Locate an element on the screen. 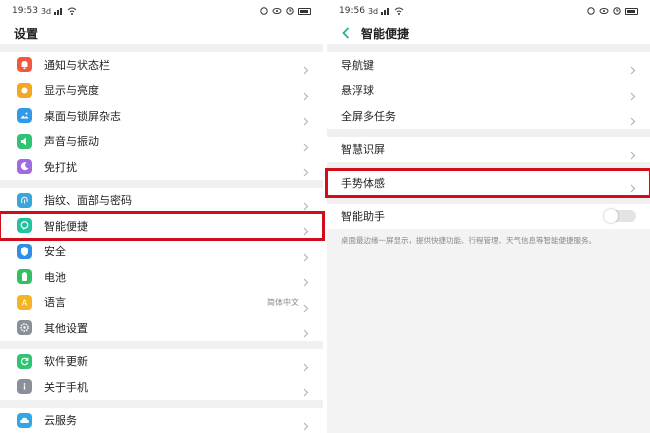  fingerprint-icon is located at coordinates (24, 200).